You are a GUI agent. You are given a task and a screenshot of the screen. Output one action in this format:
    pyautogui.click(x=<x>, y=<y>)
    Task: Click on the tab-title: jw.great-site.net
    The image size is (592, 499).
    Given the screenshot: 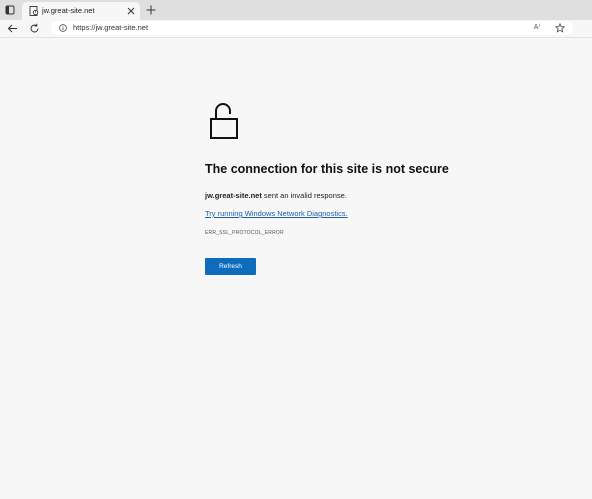 What is the action you would take?
    pyautogui.click(x=68, y=10)
    